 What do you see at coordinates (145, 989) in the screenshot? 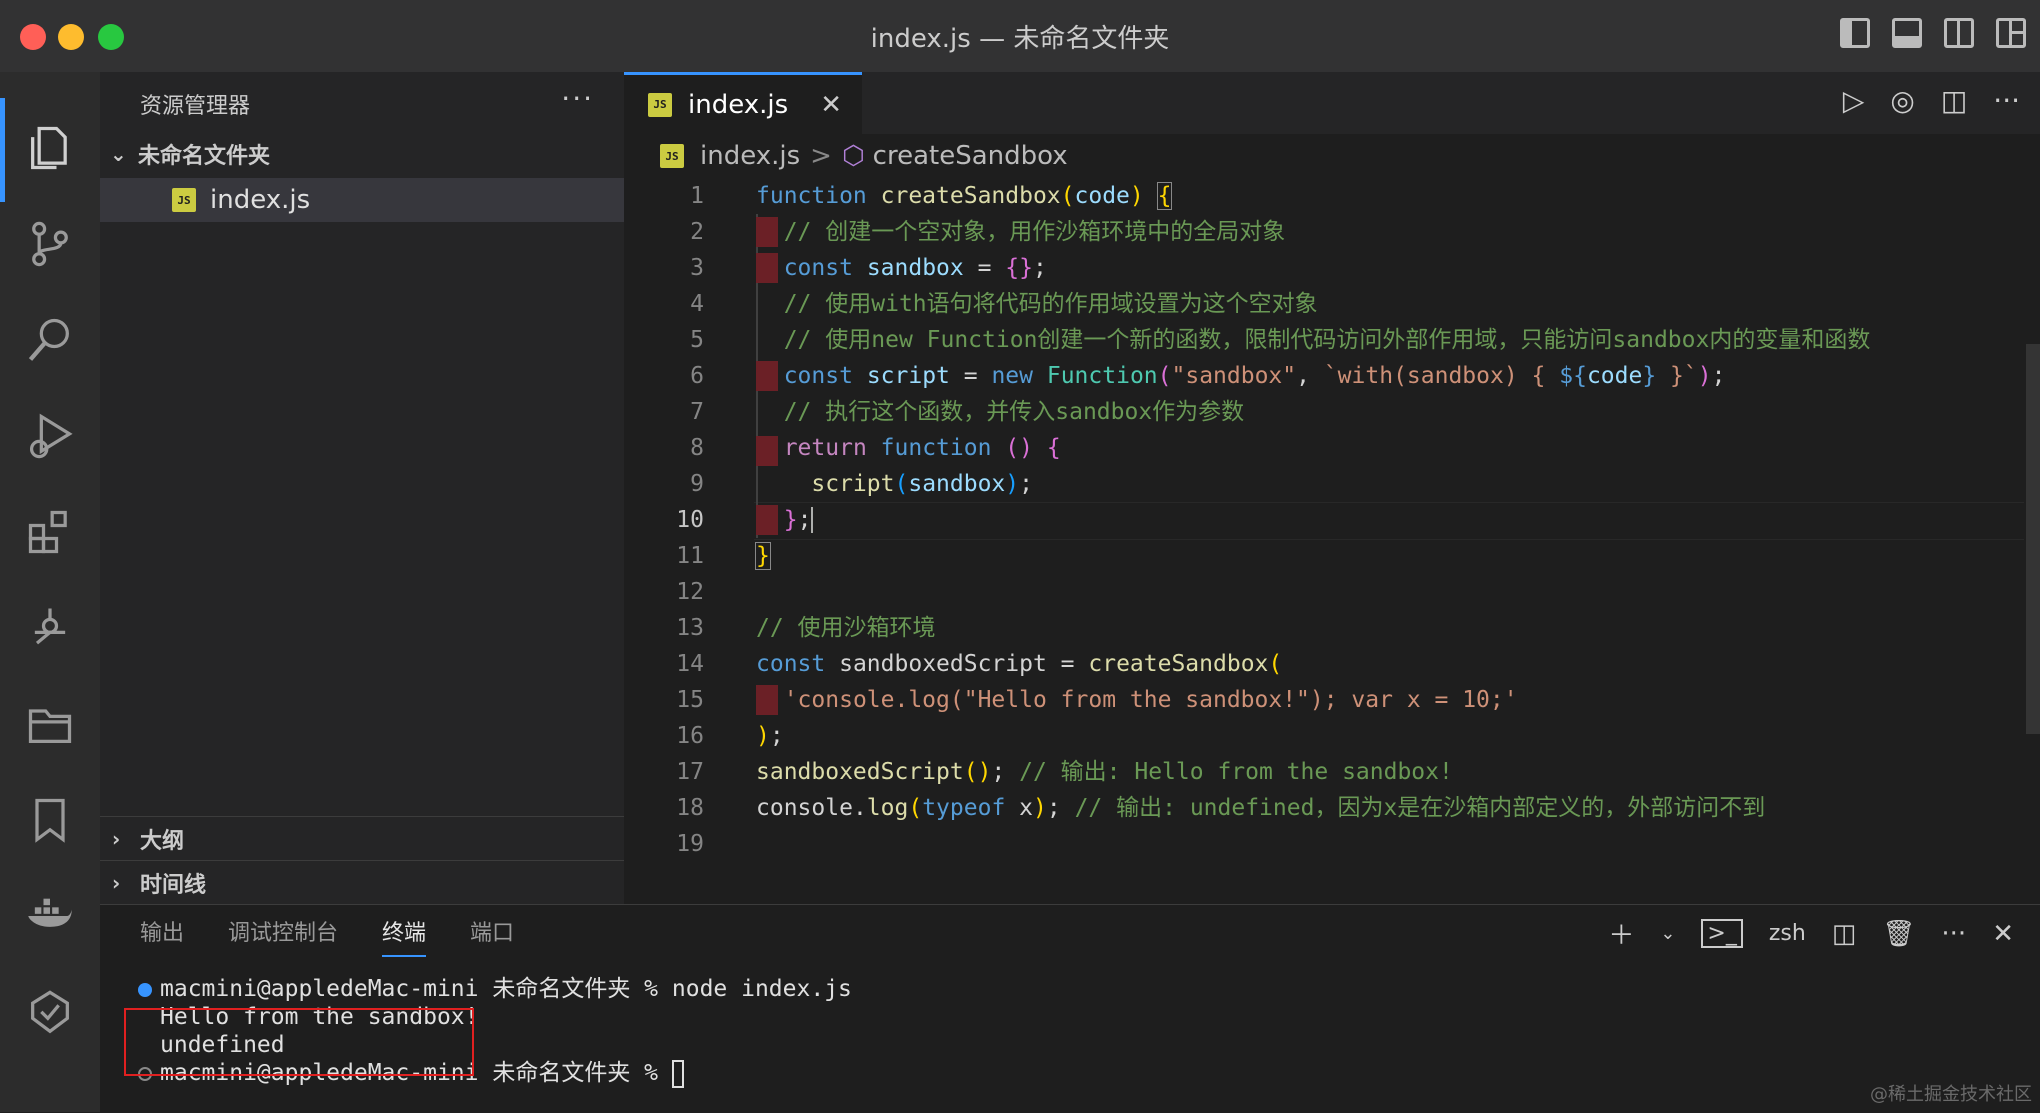
I see `status-dot` at bounding box center [145, 989].